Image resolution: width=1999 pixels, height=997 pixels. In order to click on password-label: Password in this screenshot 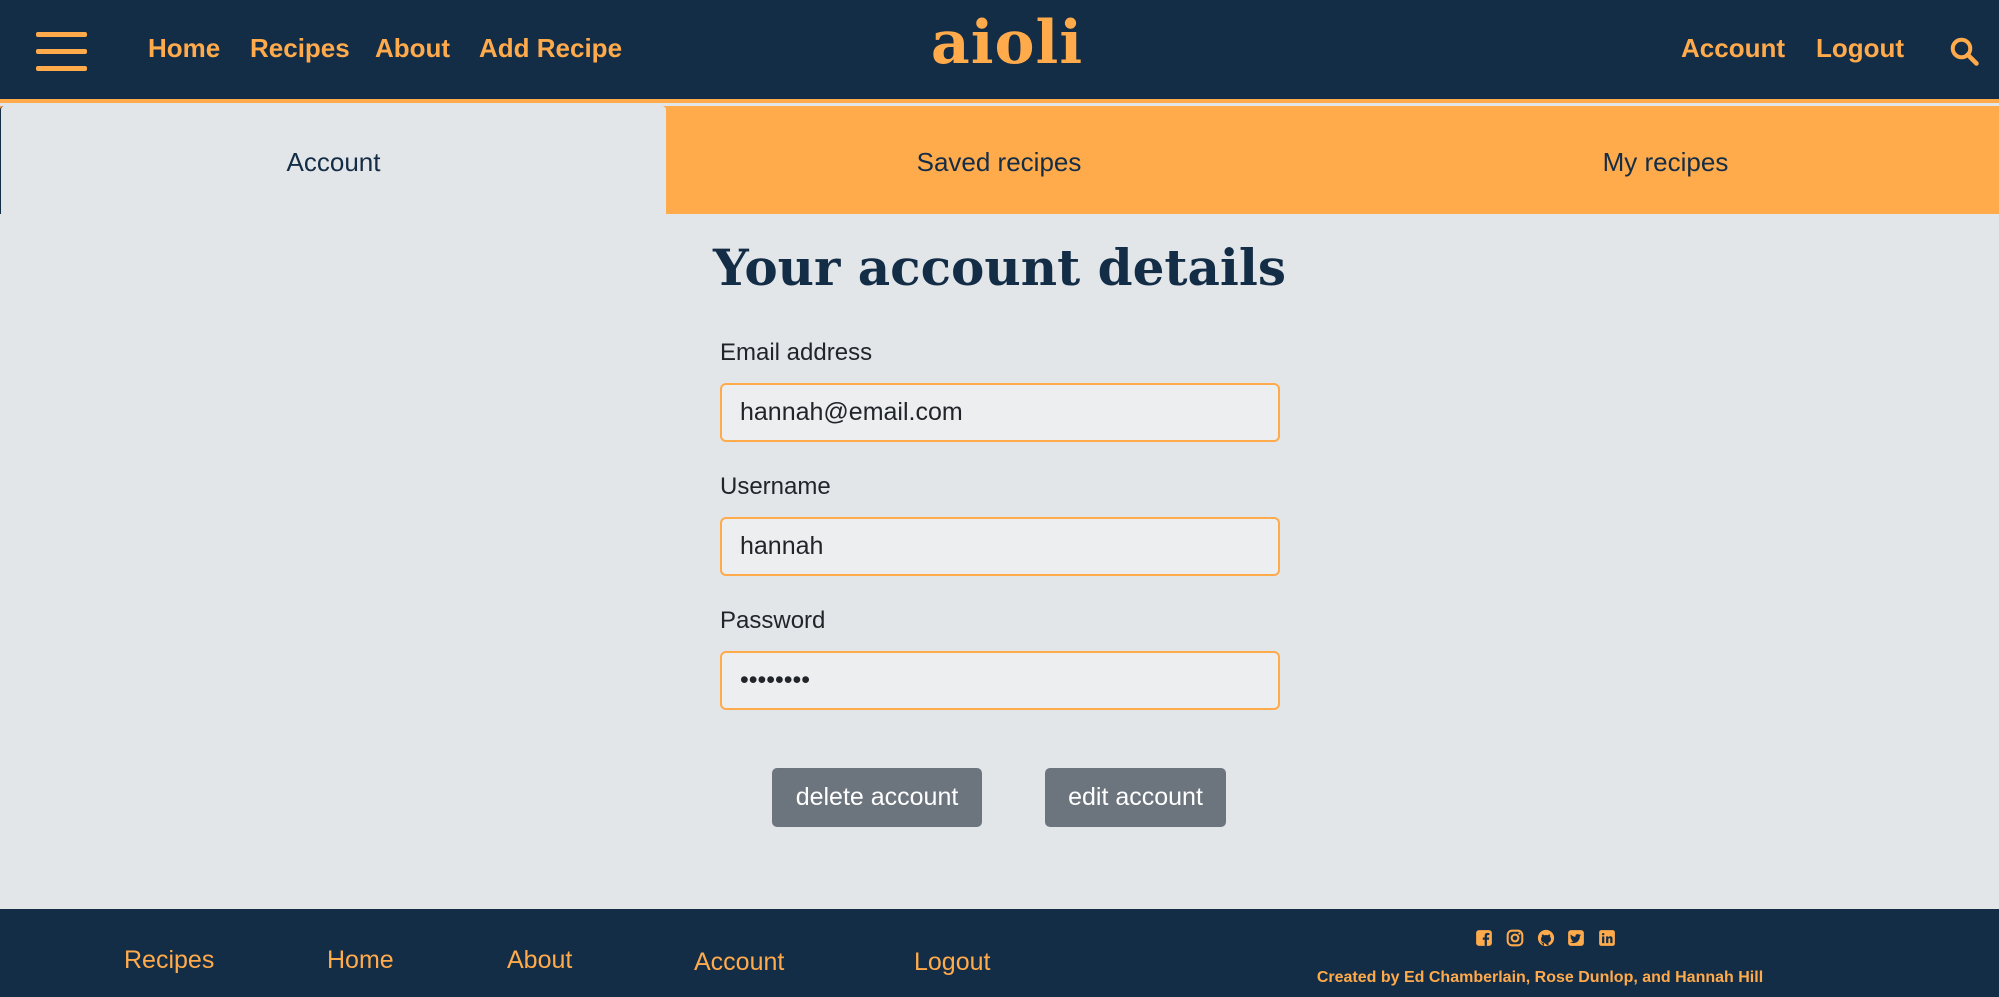, I will do `click(773, 620)`.